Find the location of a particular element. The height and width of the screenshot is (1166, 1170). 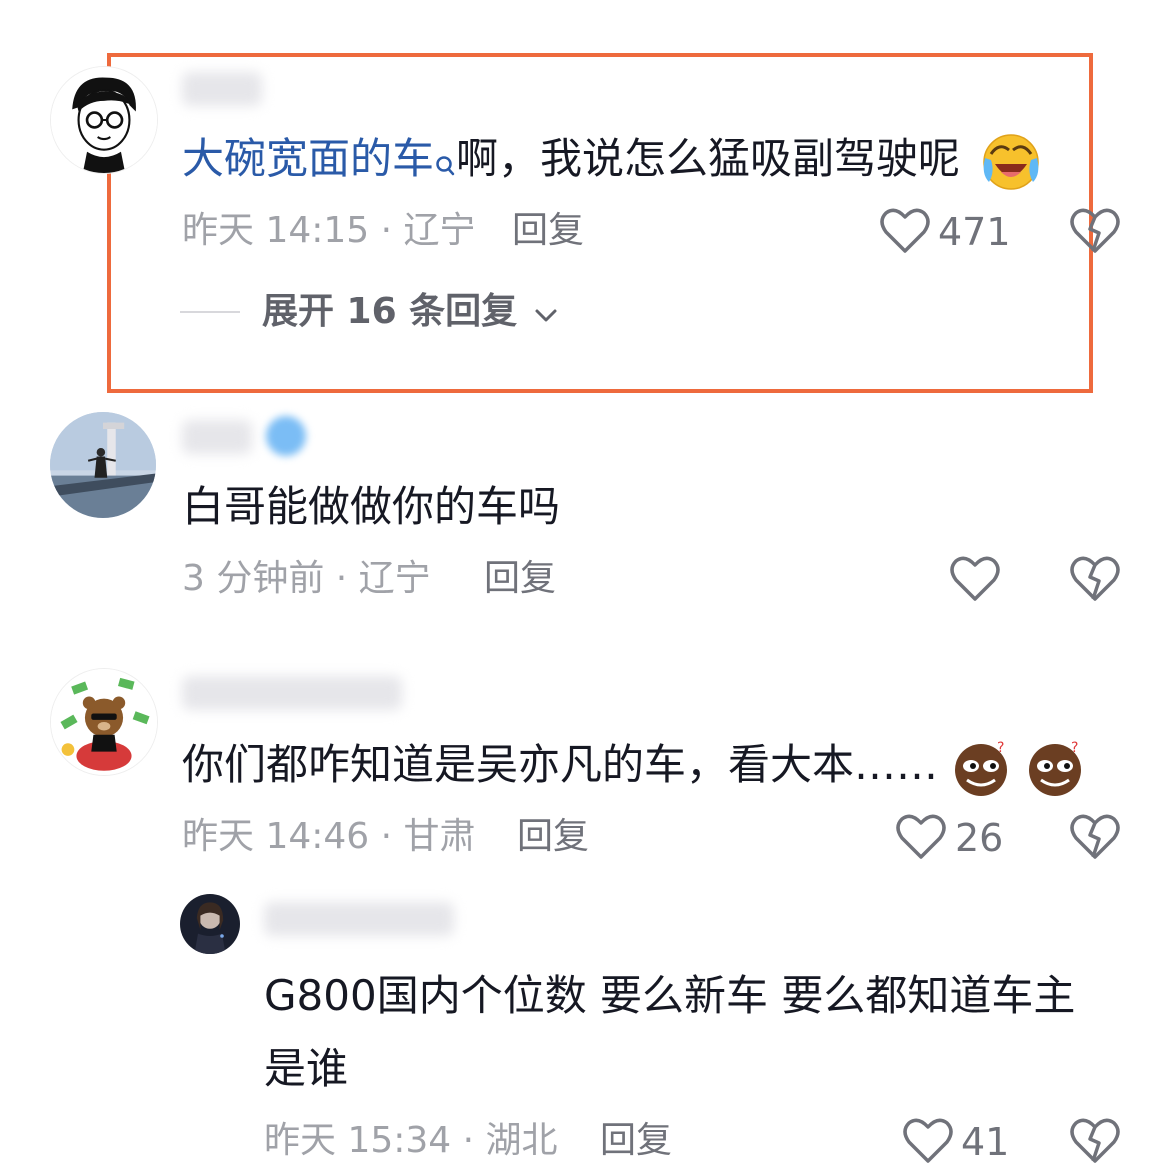

comment-time-location: 昨天 14:15 · 辽宁 is located at coordinates (329, 230).